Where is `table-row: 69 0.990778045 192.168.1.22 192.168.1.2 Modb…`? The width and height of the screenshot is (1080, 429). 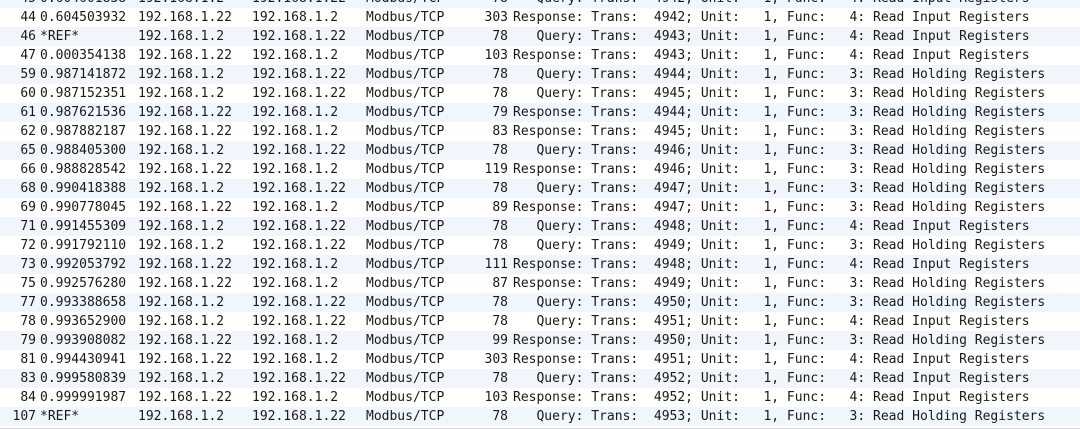 table-row: 69 0.990778045 192.168.1.22 192.168.1.2 Modb… is located at coordinates (540, 207).